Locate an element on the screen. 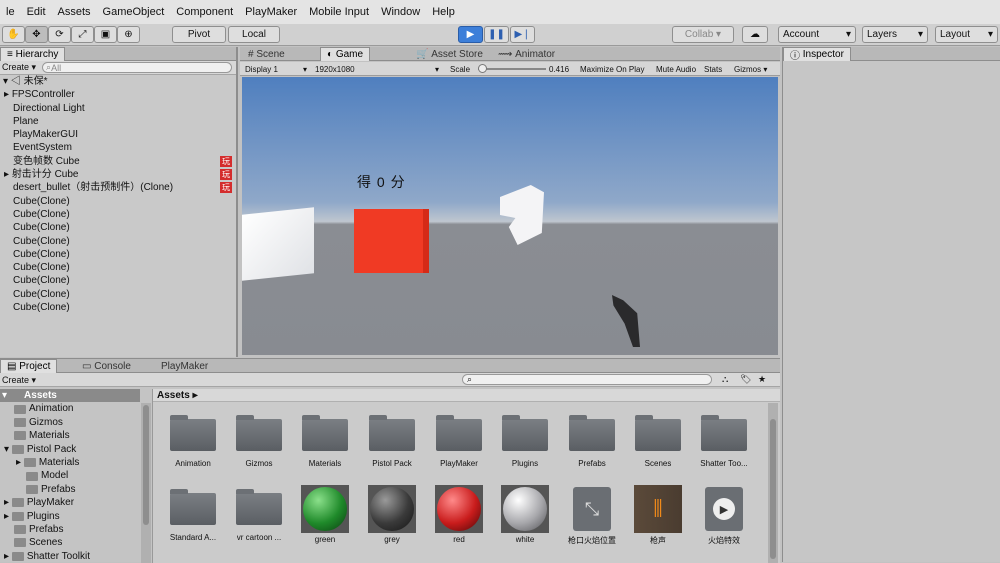  maximize-on-play-toggle: Maximize On Play is located at coordinates (612, 69).